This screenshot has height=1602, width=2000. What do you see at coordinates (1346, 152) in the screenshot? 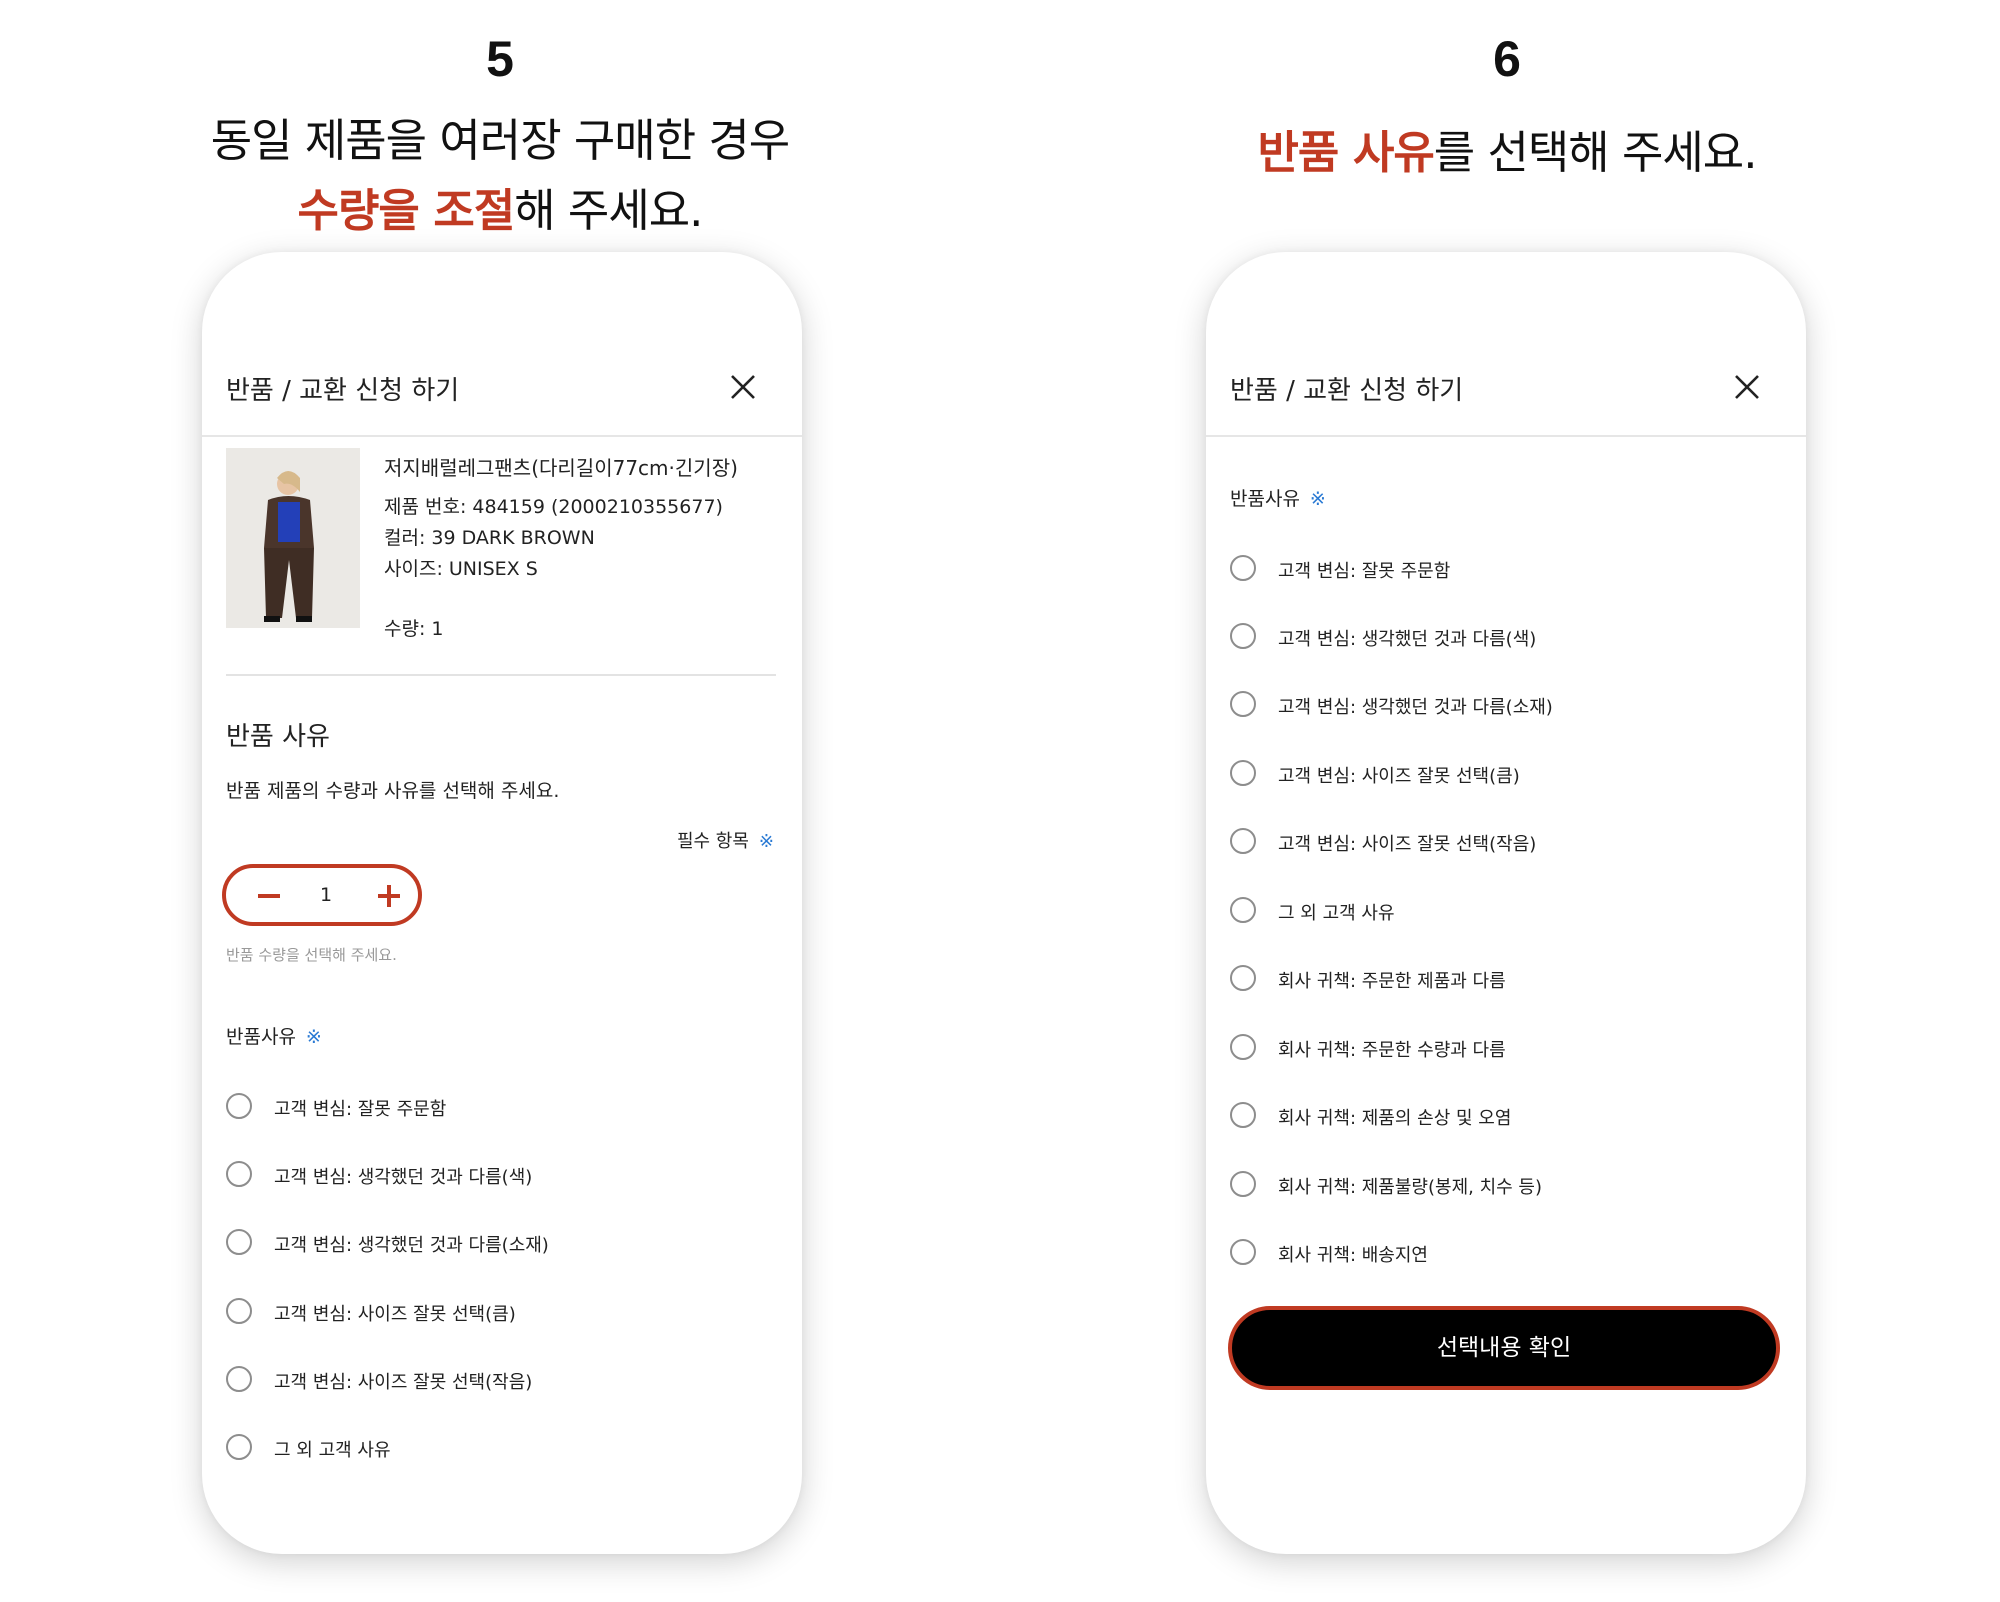
I see `step-6-caption-highlight: 반품 사유` at bounding box center [1346, 152].